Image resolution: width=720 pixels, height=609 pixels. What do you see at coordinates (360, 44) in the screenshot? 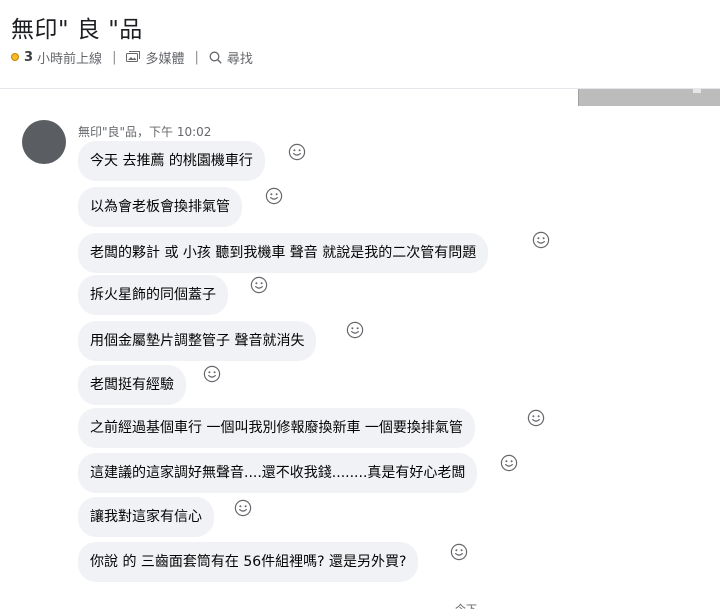
I see `chat-header: 無印" 良 "品 3 小時前上線 | 多媒體 | 尋找` at bounding box center [360, 44].